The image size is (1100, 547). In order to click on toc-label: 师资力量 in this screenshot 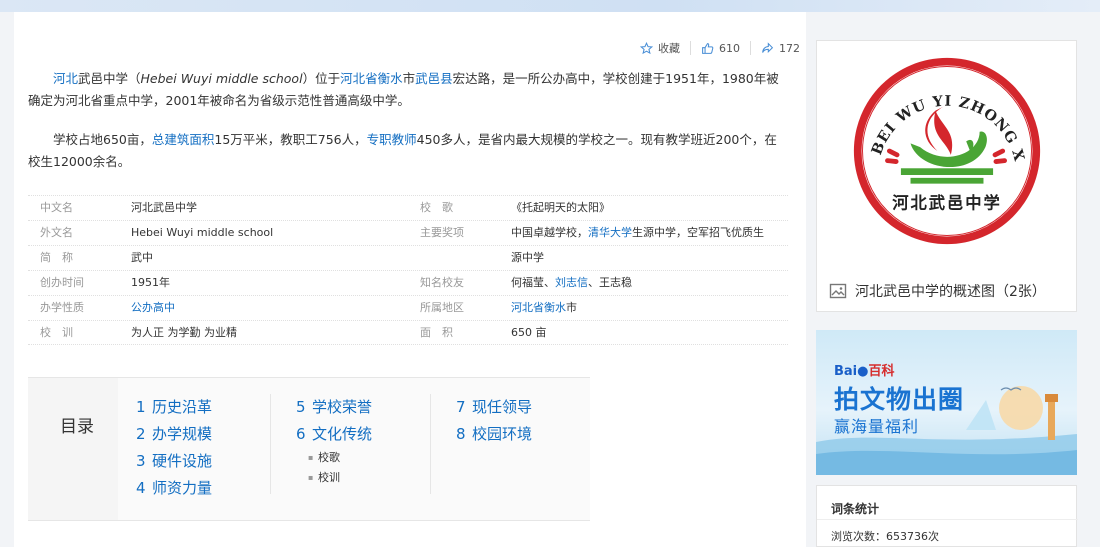, I will do `click(182, 488)`.